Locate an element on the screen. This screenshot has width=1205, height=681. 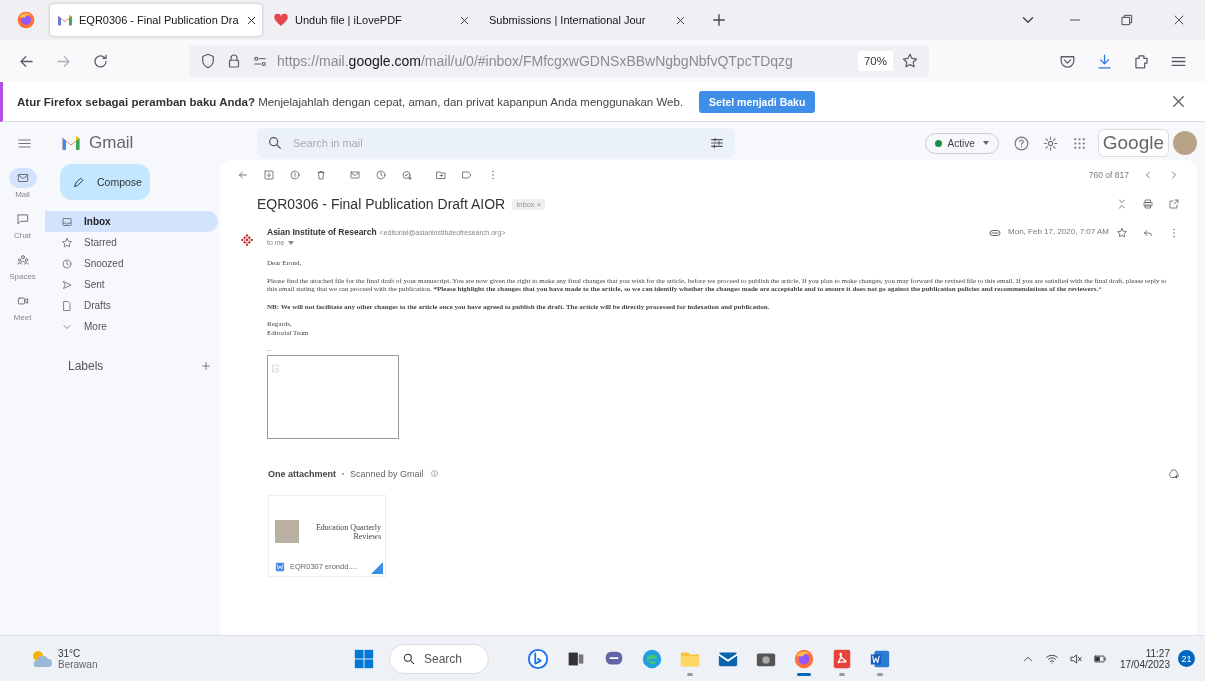
avatar is located at coordinates (1185, 143).